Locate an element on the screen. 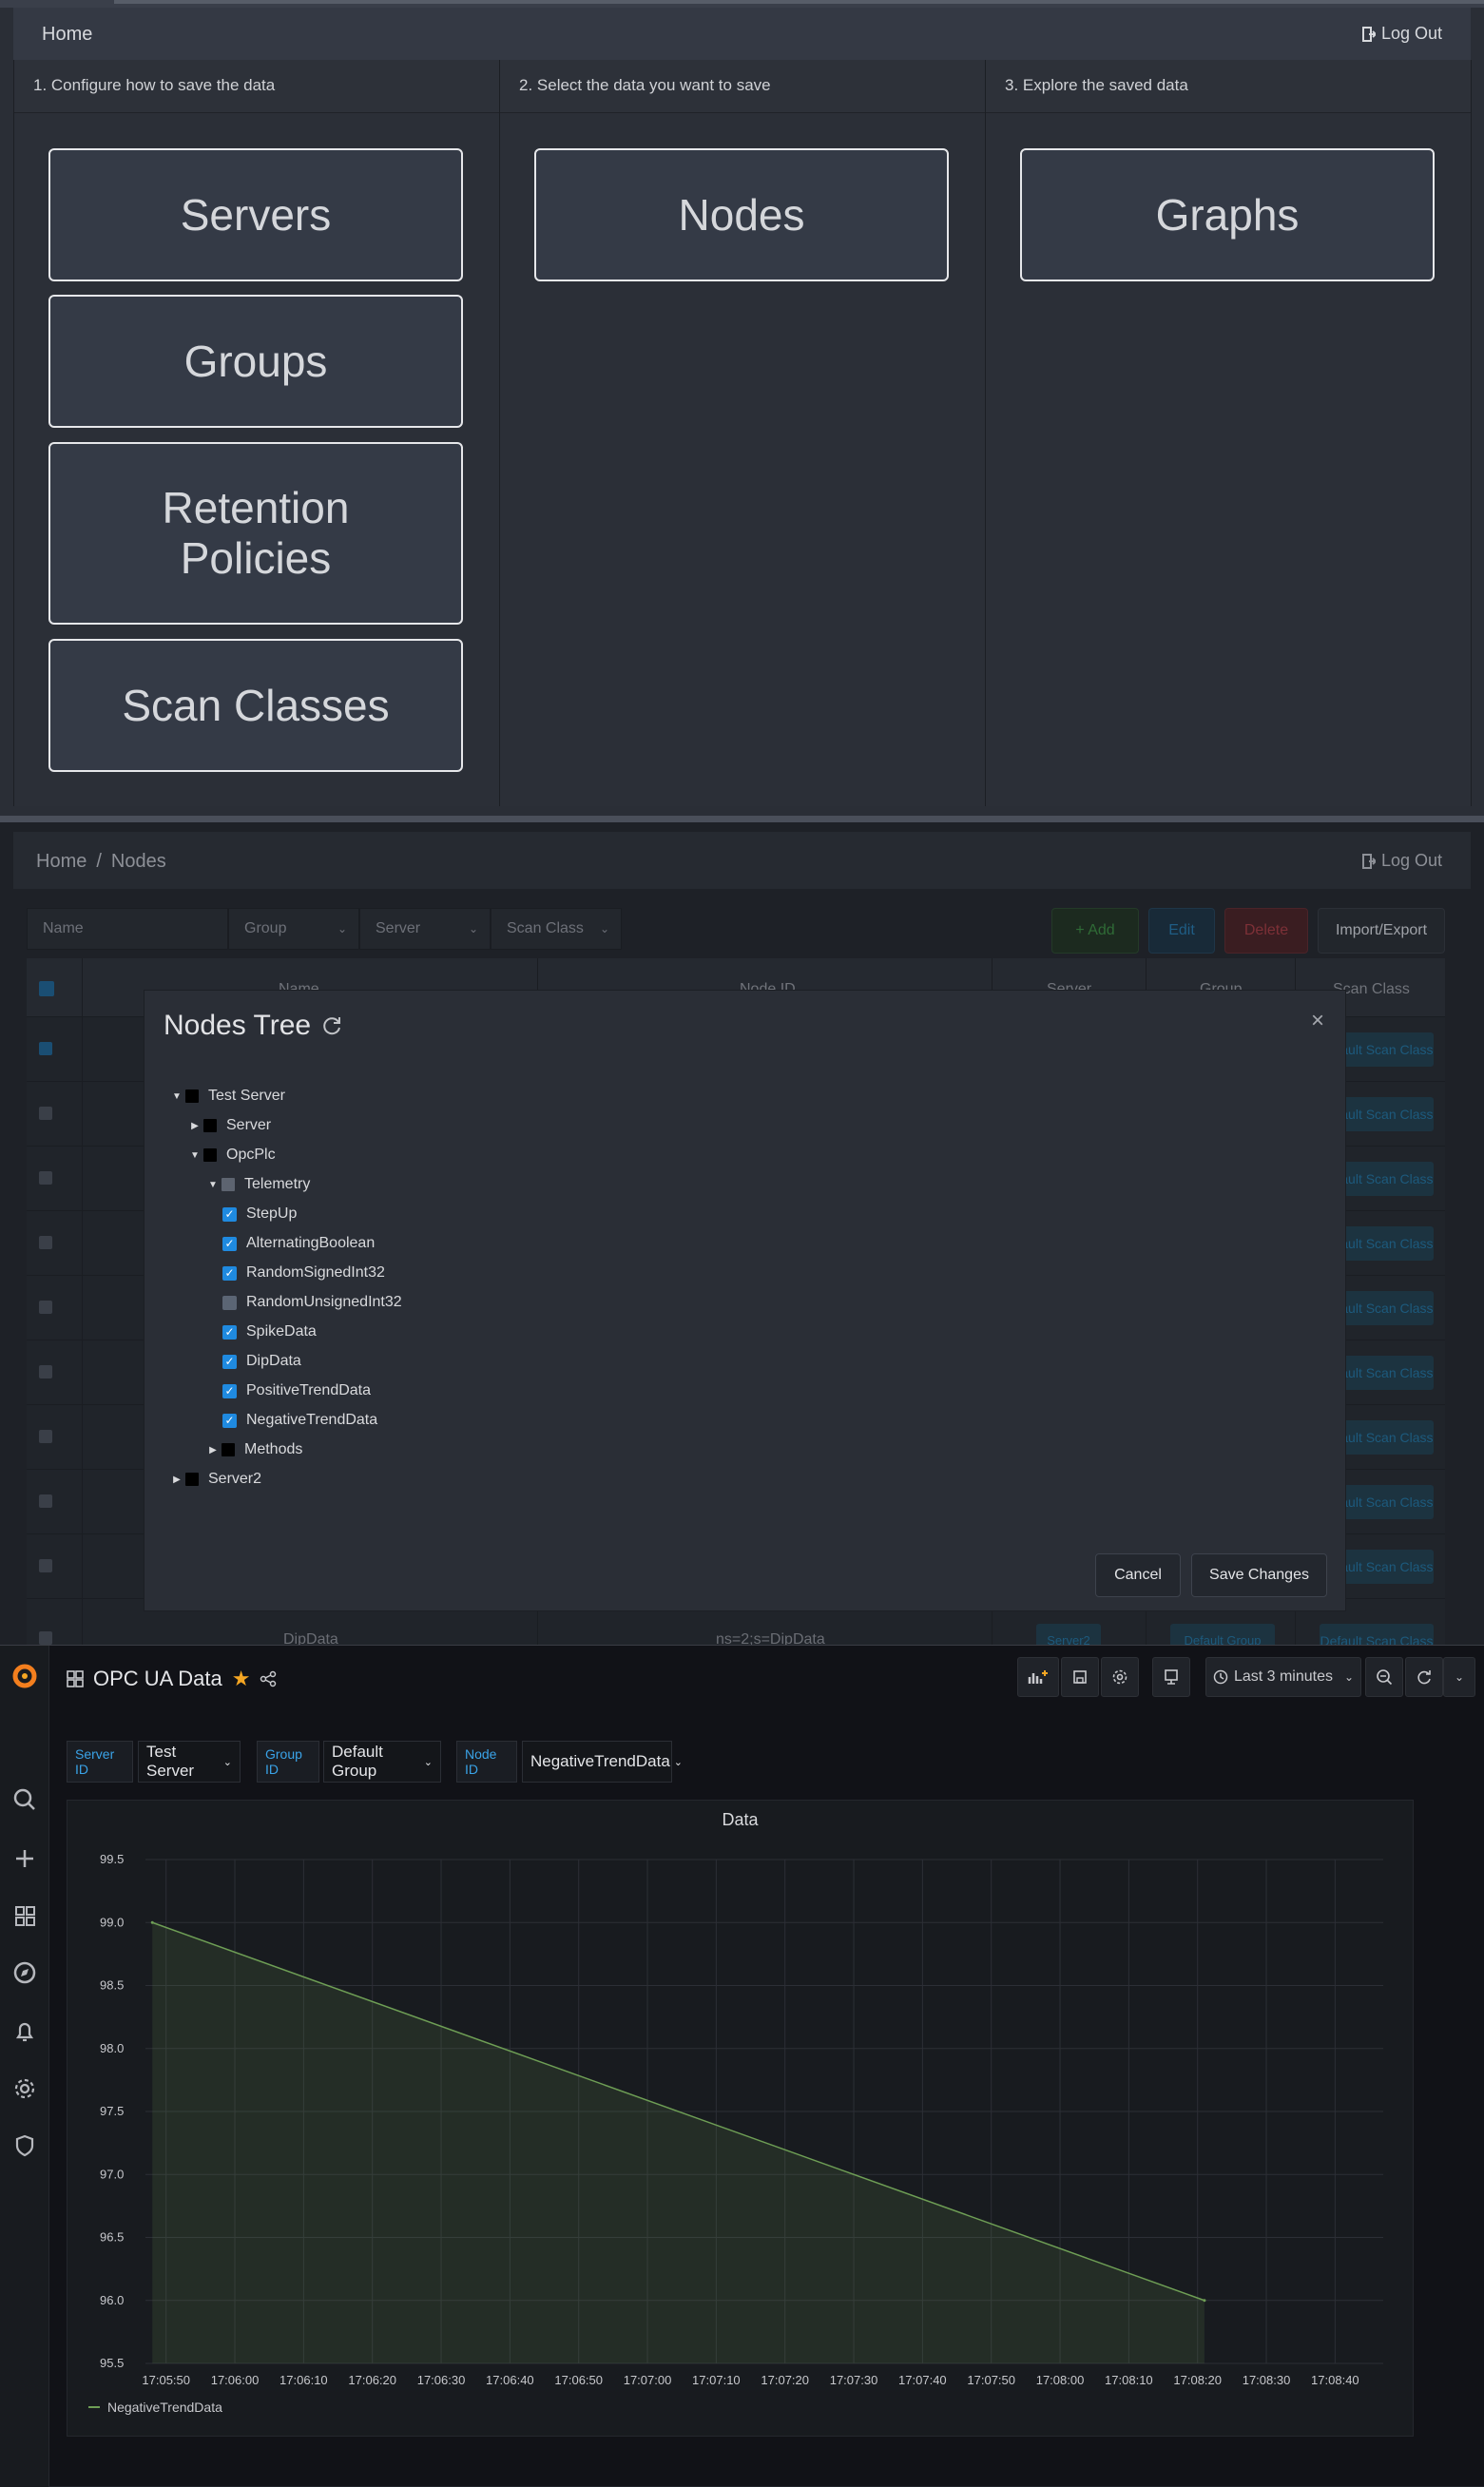 The width and height of the screenshot is (1484, 2487). plus-icon is located at coordinates (25, 1859).